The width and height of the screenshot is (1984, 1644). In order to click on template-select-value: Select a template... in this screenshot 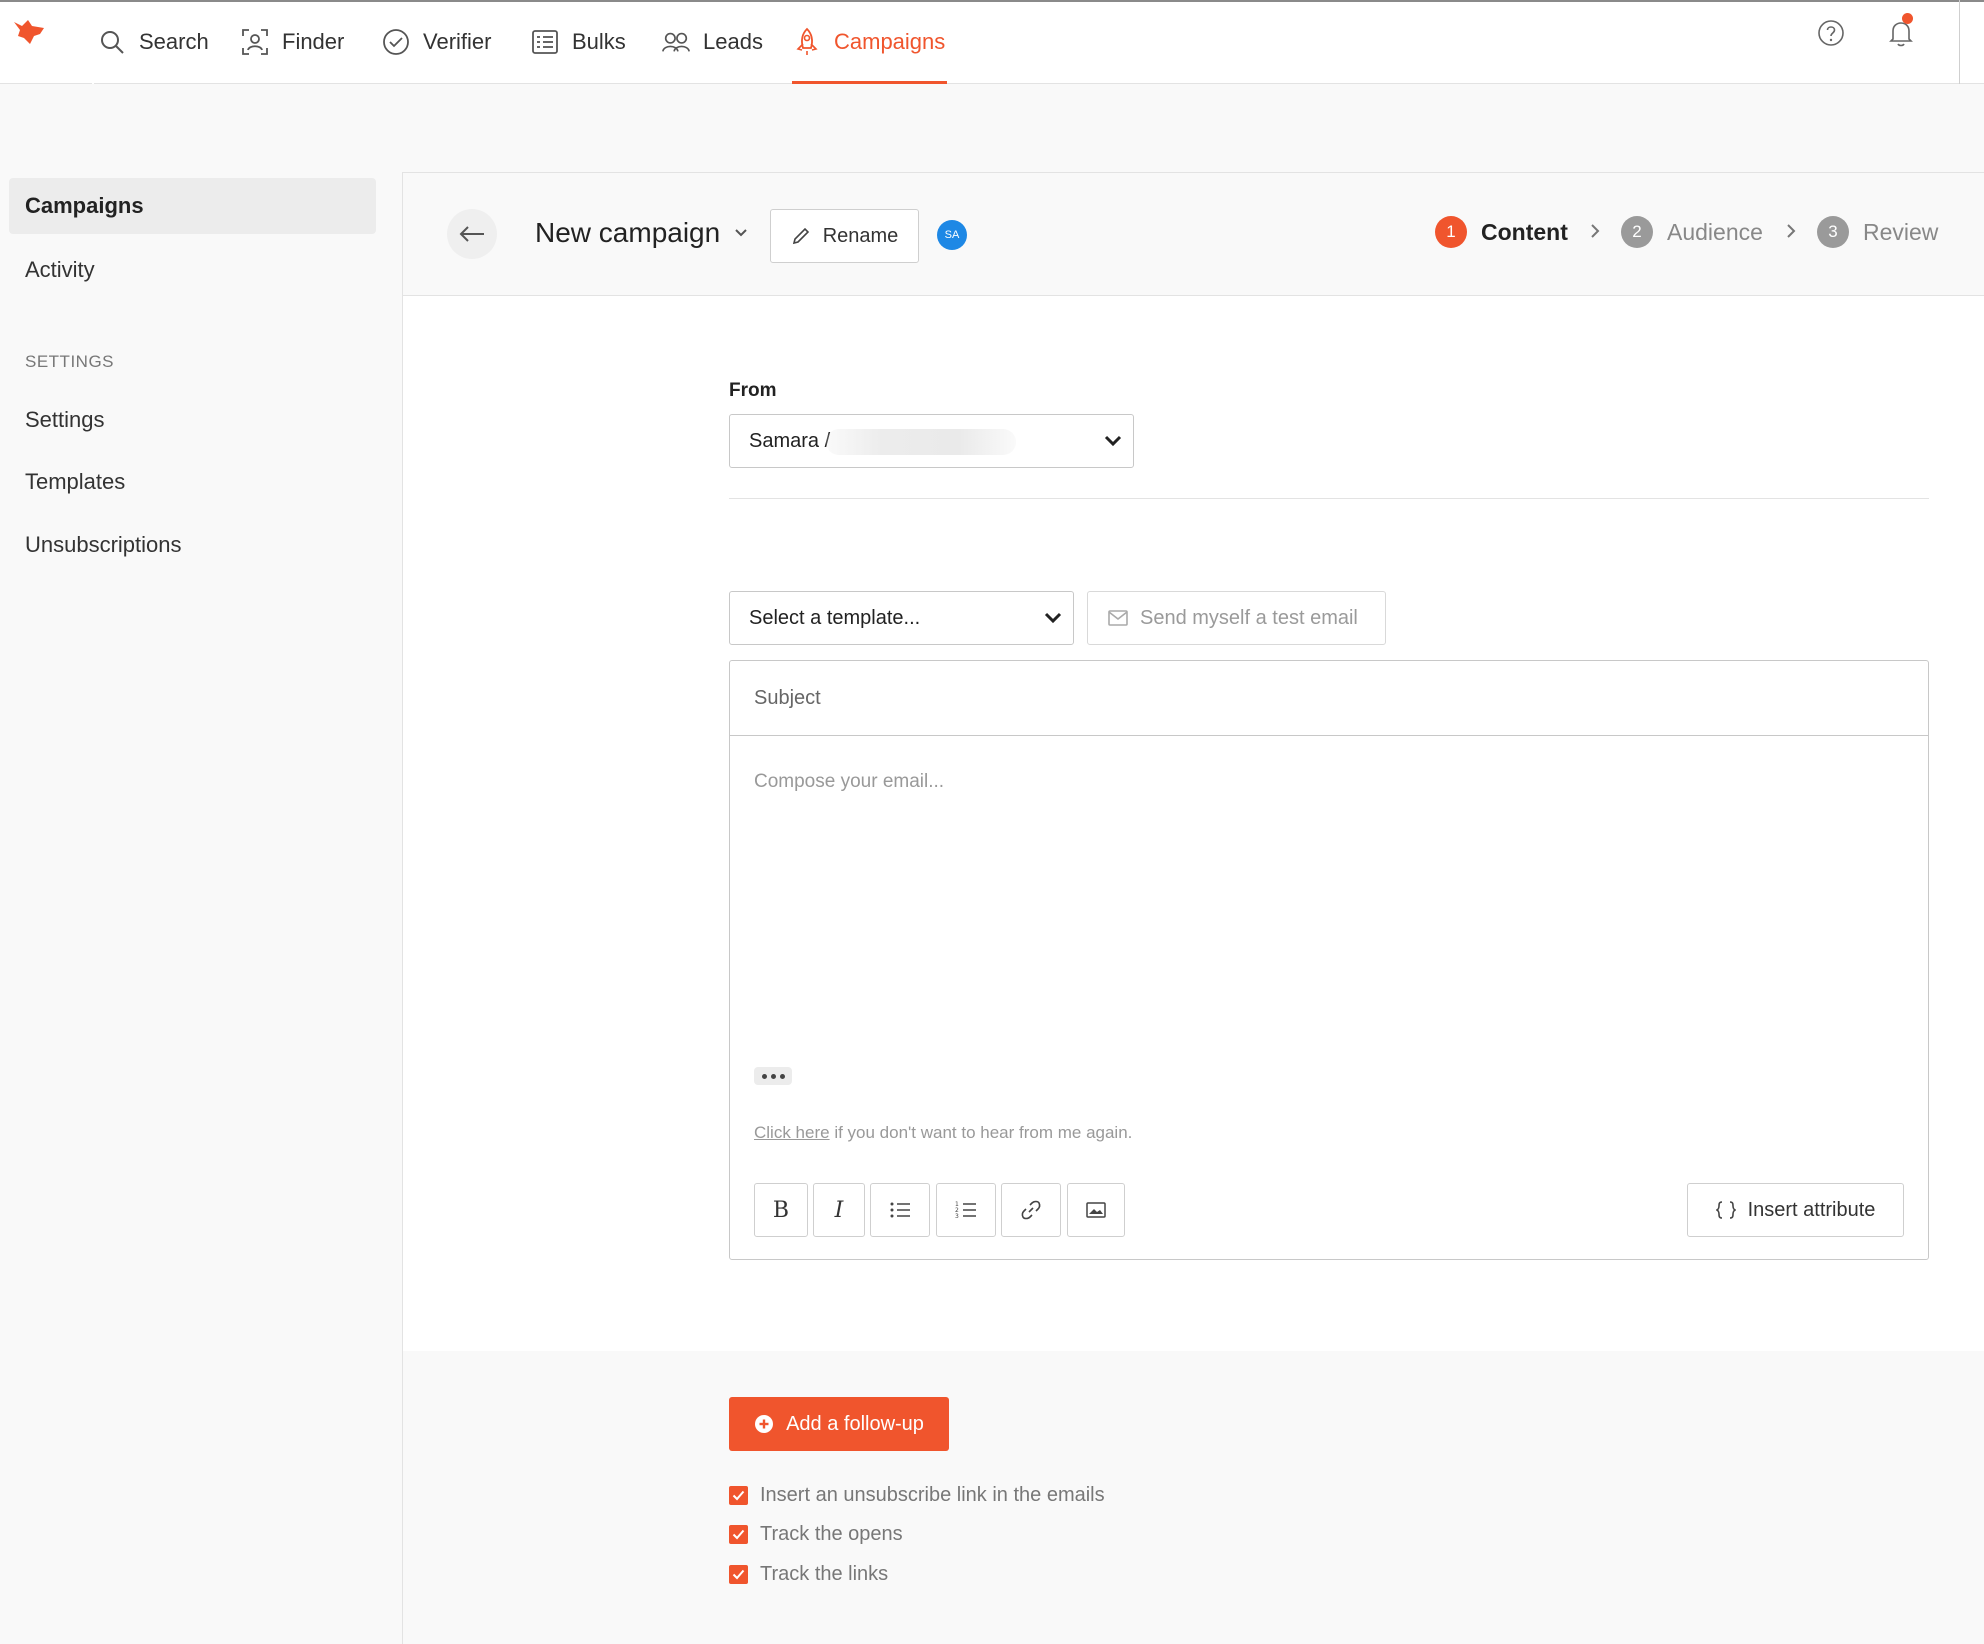, I will do `click(835, 617)`.